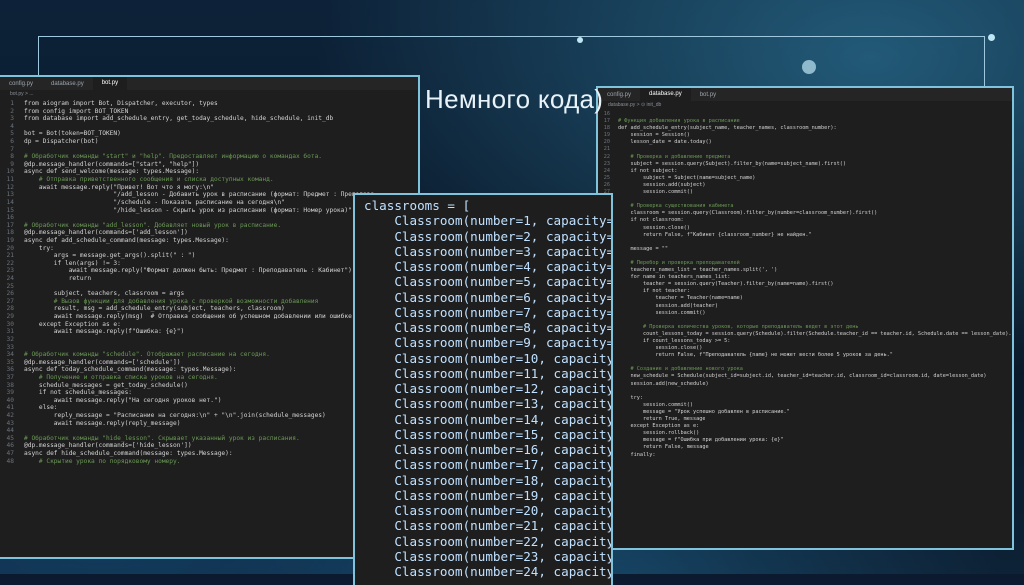 This screenshot has width=1024, height=585. Describe the element at coordinates (502, 297) in the screenshot. I see `line-text: Classroom(number=6, capacity=25),` at that location.